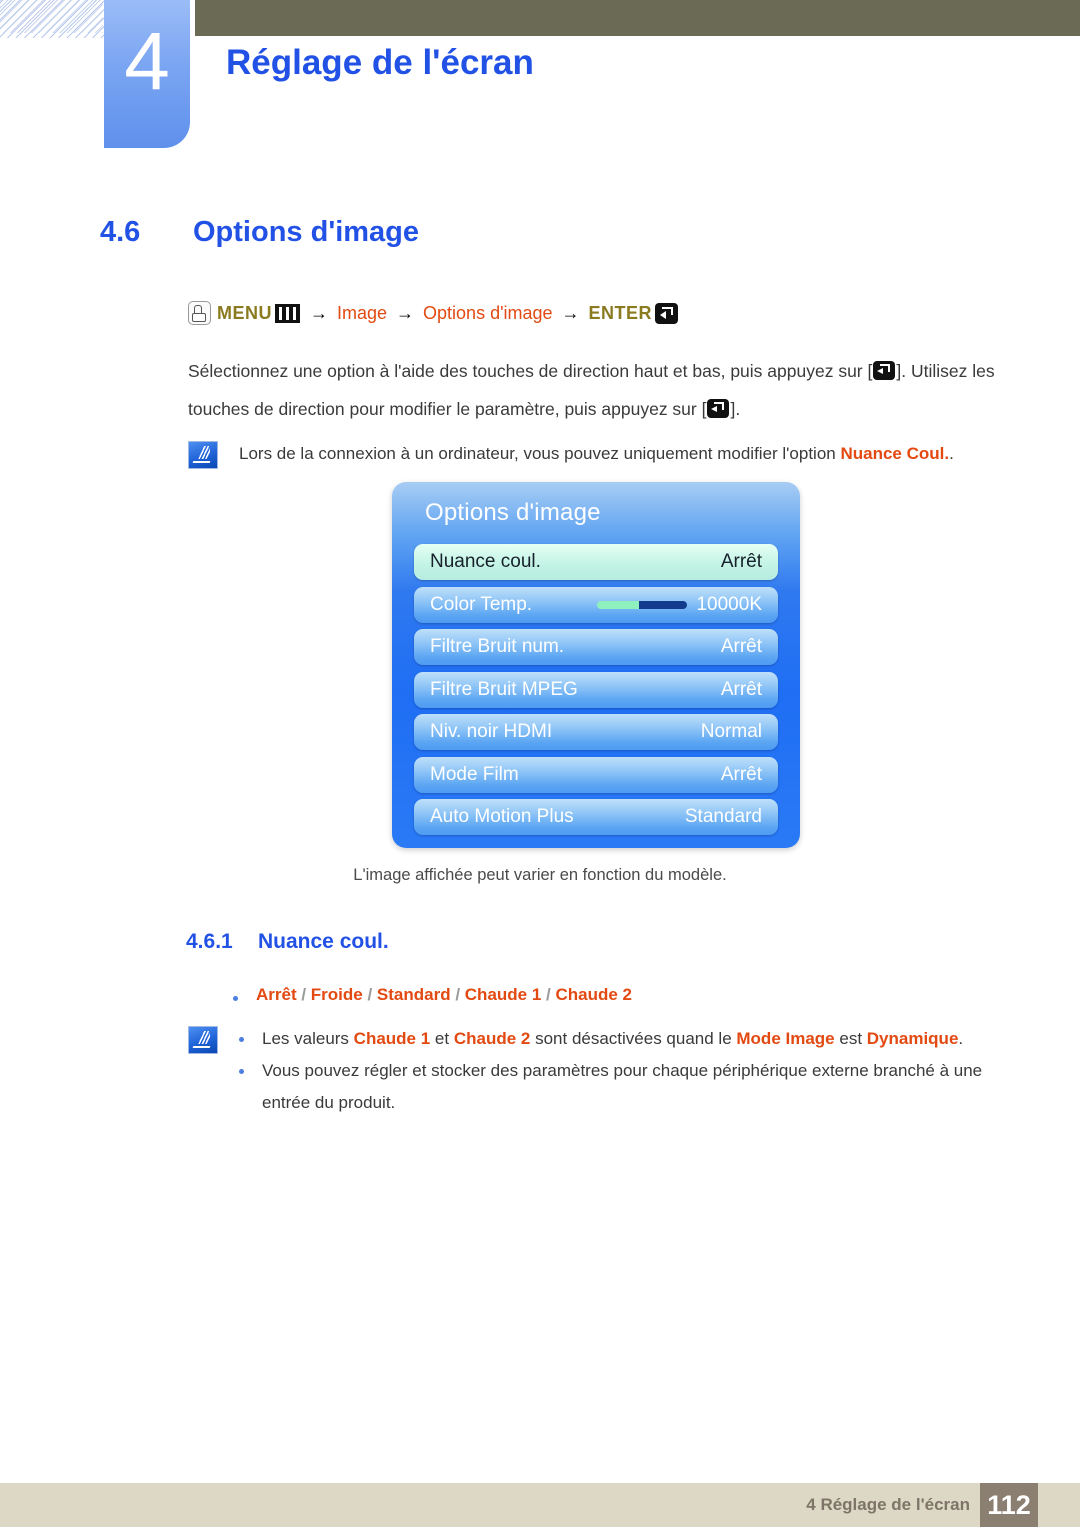 This screenshot has width=1080, height=1527. Describe the element at coordinates (596, 817) in the screenshot. I see `osd-row-auto-motion-plus: Auto Motion Plus Standard` at that location.